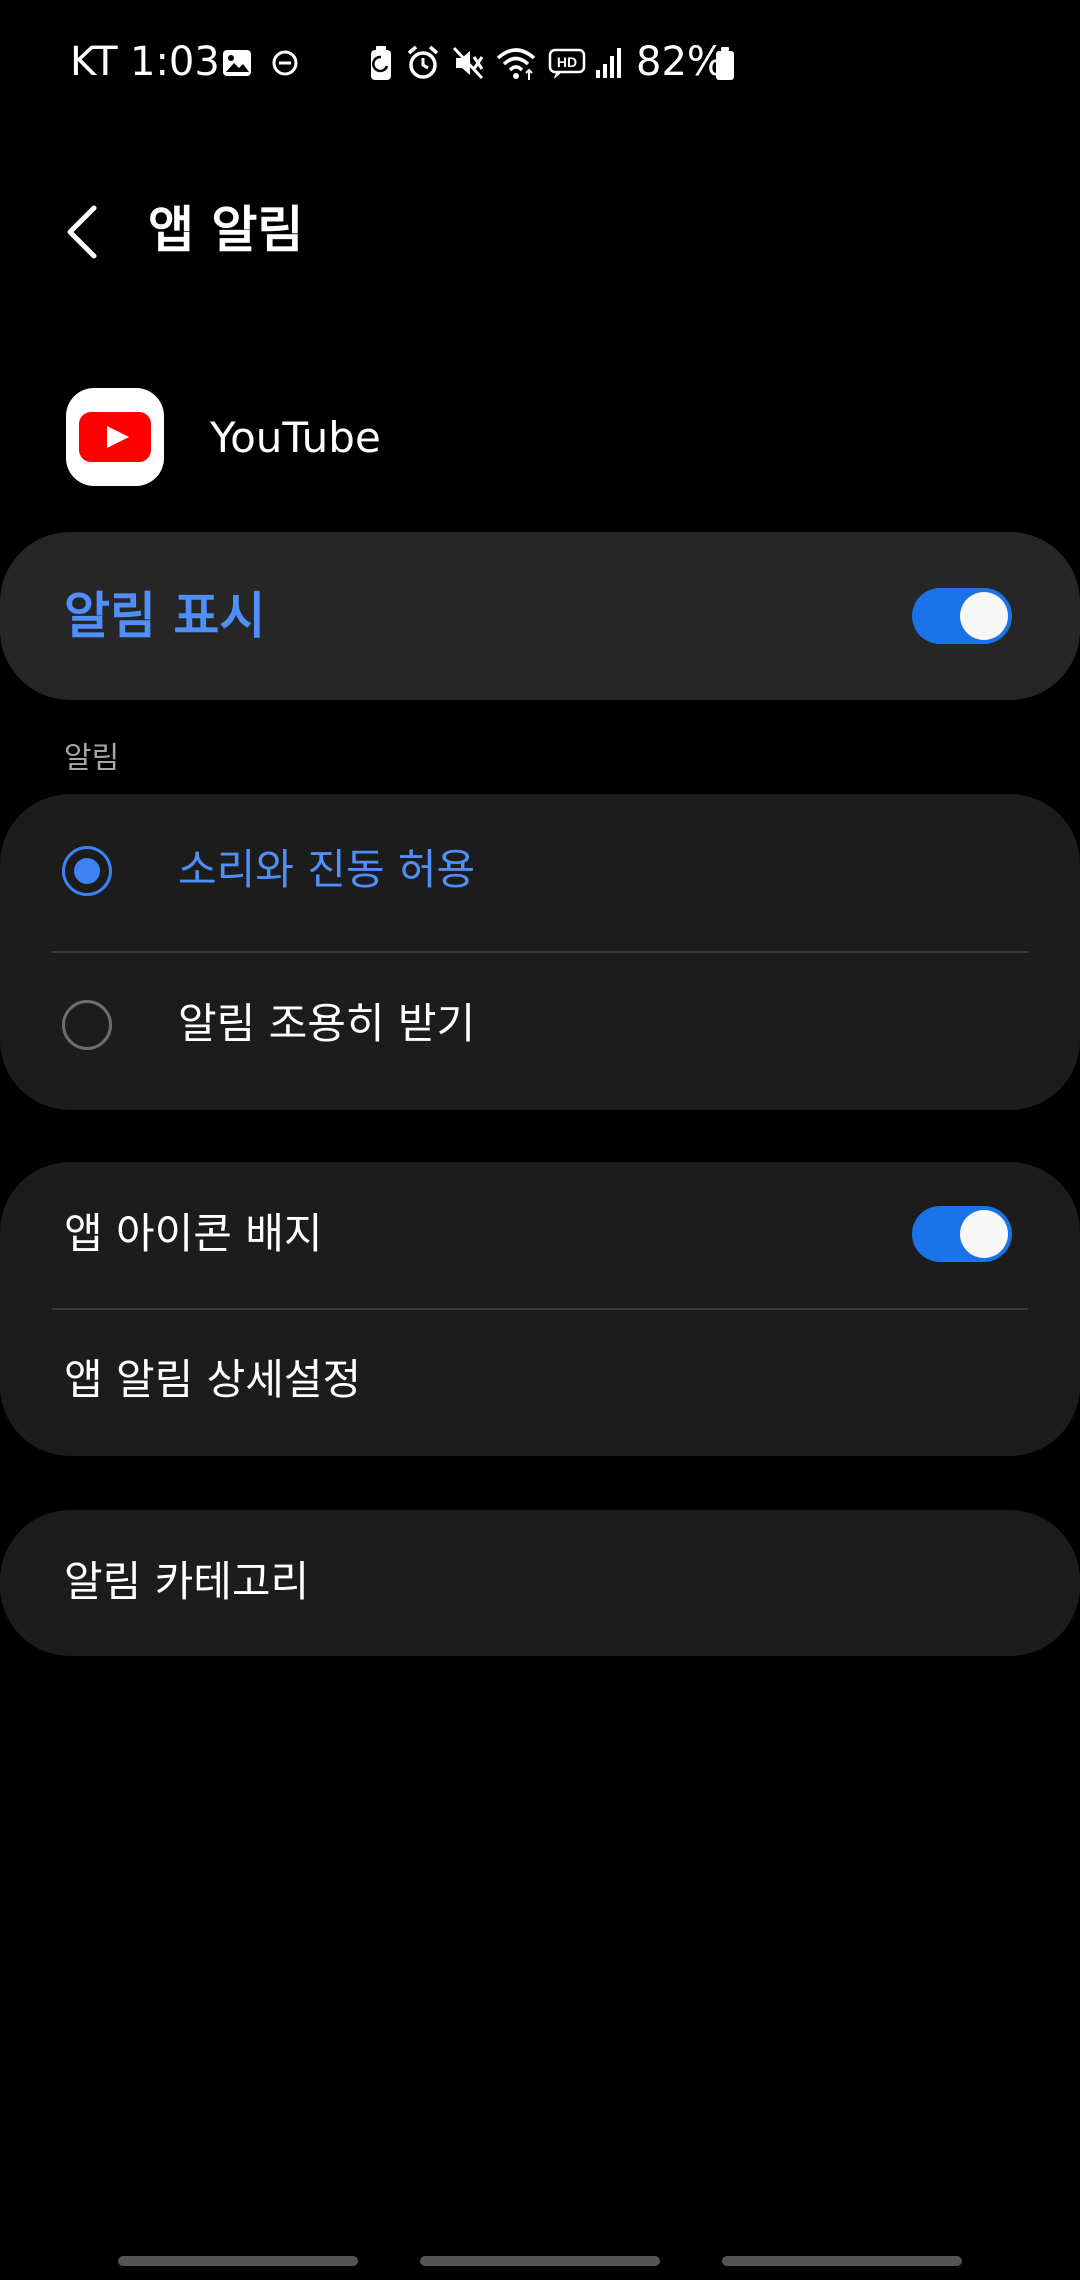 Image resolution: width=1080 pixels, height=2280 pixels. What do you see at coordinates (237, 63) in the screenshot?
I see `gallery-icon` at bounding box center [237, 63].